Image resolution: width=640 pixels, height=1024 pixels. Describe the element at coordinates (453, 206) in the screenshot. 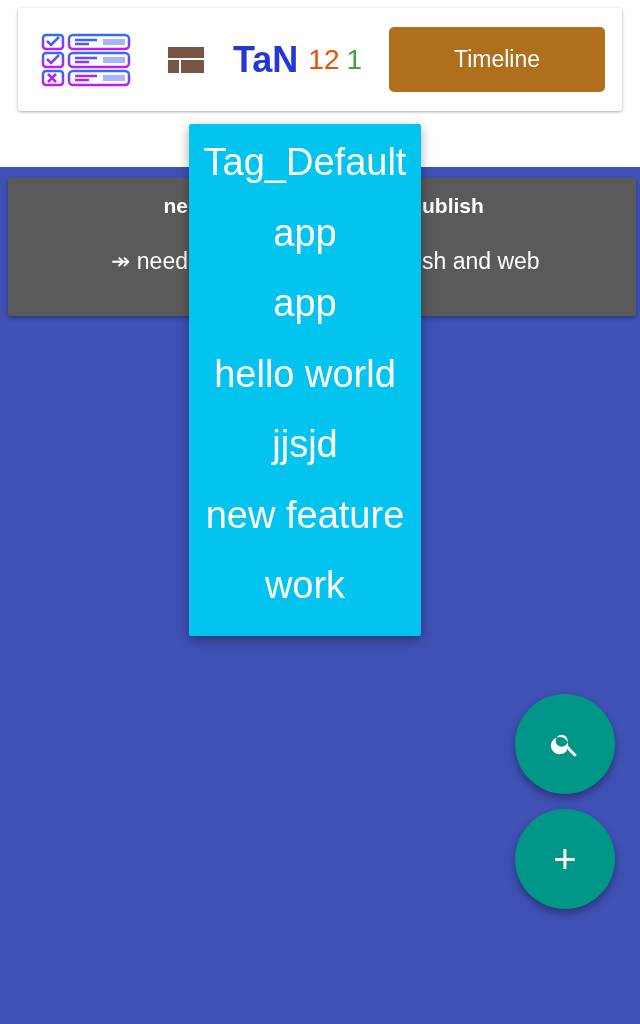

I see `note-title: ublish` at that location.